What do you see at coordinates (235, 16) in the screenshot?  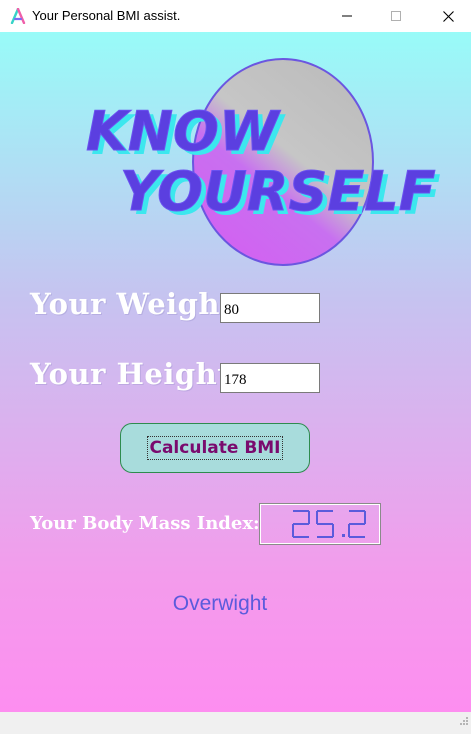 I see `title-bar: Your Personal BMI assist.` at bounding box center [235, 16].